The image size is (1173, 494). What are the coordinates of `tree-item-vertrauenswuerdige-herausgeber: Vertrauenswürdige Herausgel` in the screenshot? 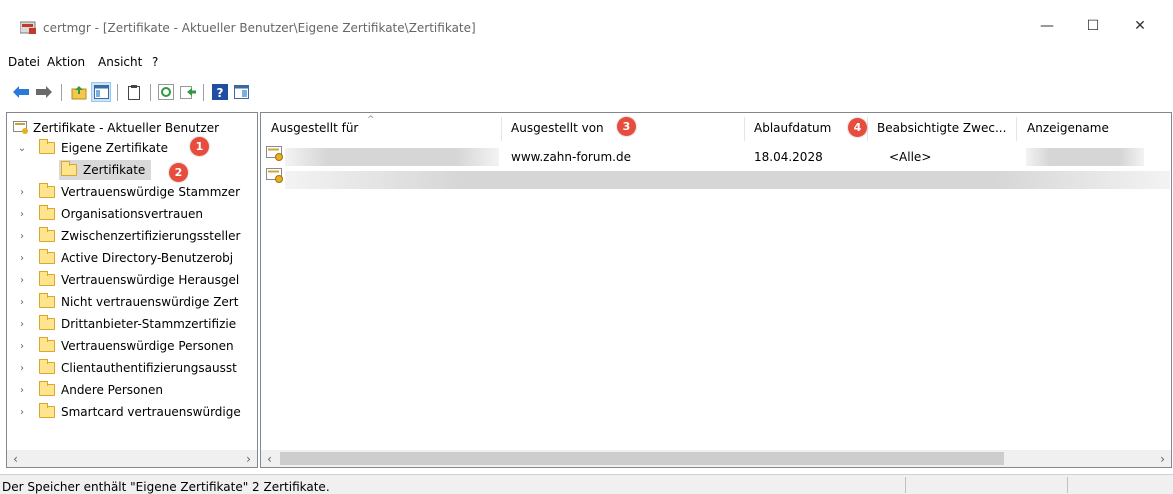 It's located at (139, 280).